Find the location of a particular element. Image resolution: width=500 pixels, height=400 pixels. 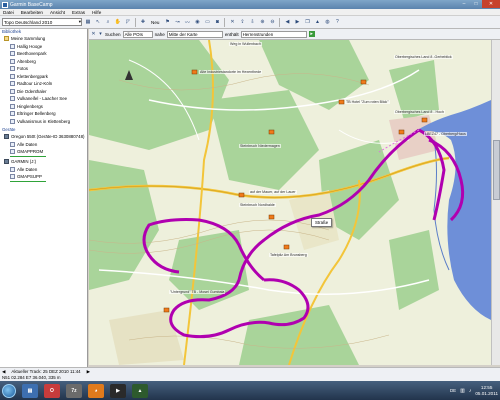

device-item-garmin: GARMIN (J:) is located at coordinates (43, 162).